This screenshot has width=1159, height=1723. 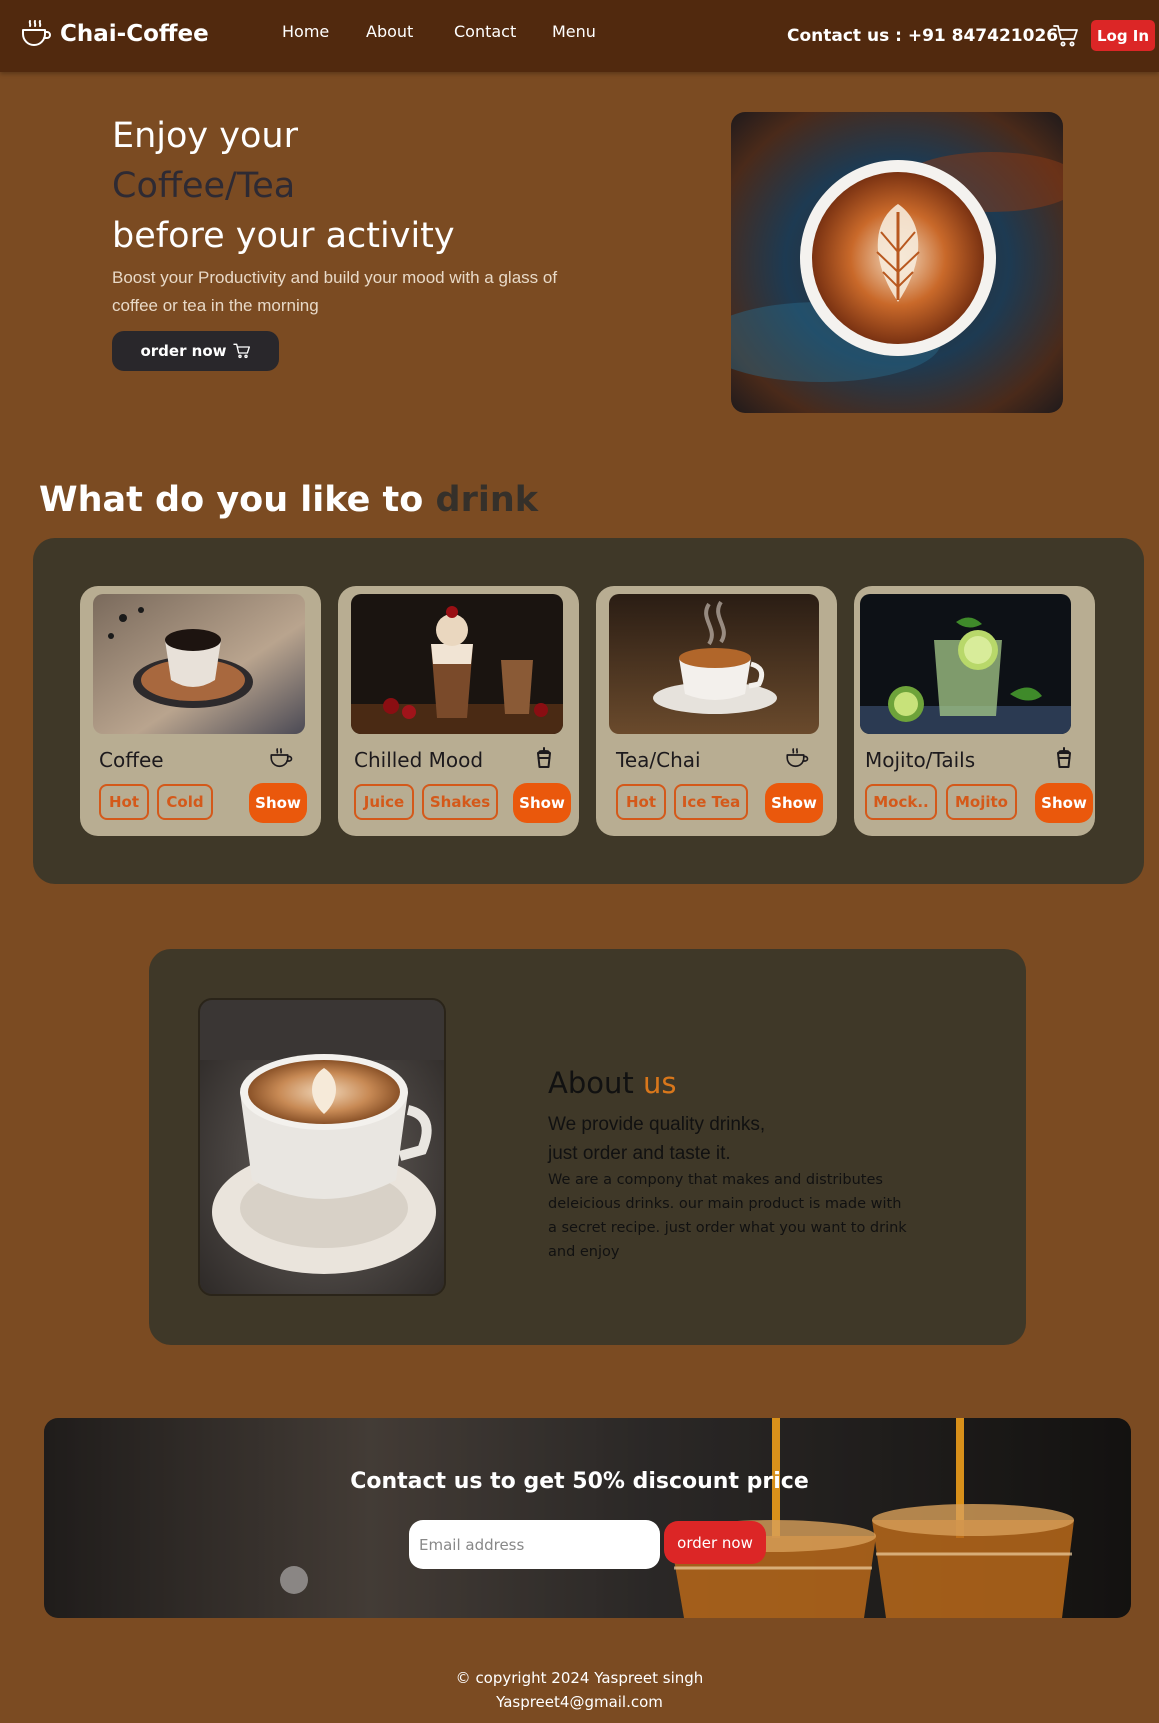 I want to click on hero-heading-line1: Enjoy your, so click(x=205, y=136).